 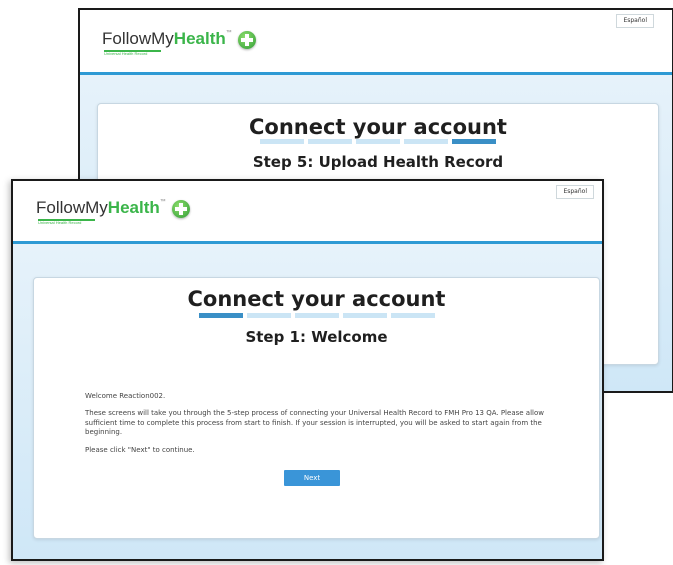 I want to click on step-title: Step 1: Welcome, so click(x=316, y=337).